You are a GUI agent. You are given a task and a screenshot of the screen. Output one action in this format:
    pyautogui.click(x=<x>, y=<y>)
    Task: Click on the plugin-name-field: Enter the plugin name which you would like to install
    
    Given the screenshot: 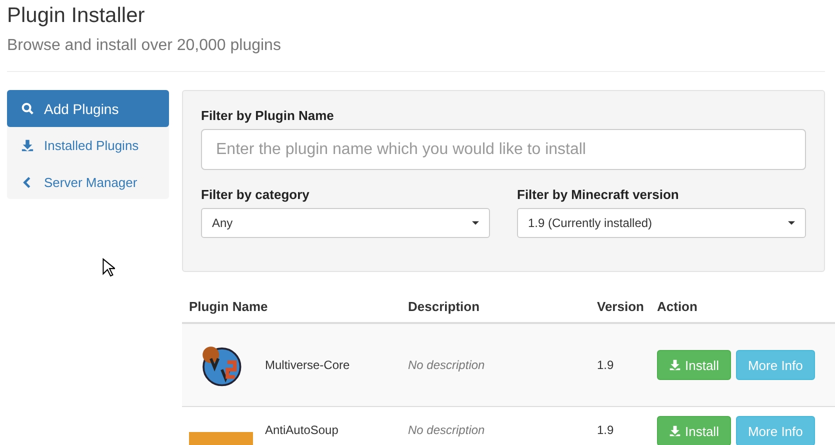 What is the action you would take?
    pyautogui.click(x=503, y=149)
    